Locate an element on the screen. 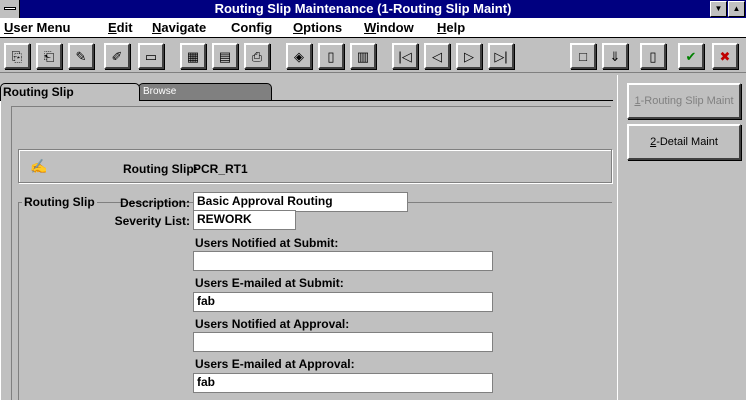 The image size is (746, 400). users-notified-submit-field is located at coordinates (343, 261).